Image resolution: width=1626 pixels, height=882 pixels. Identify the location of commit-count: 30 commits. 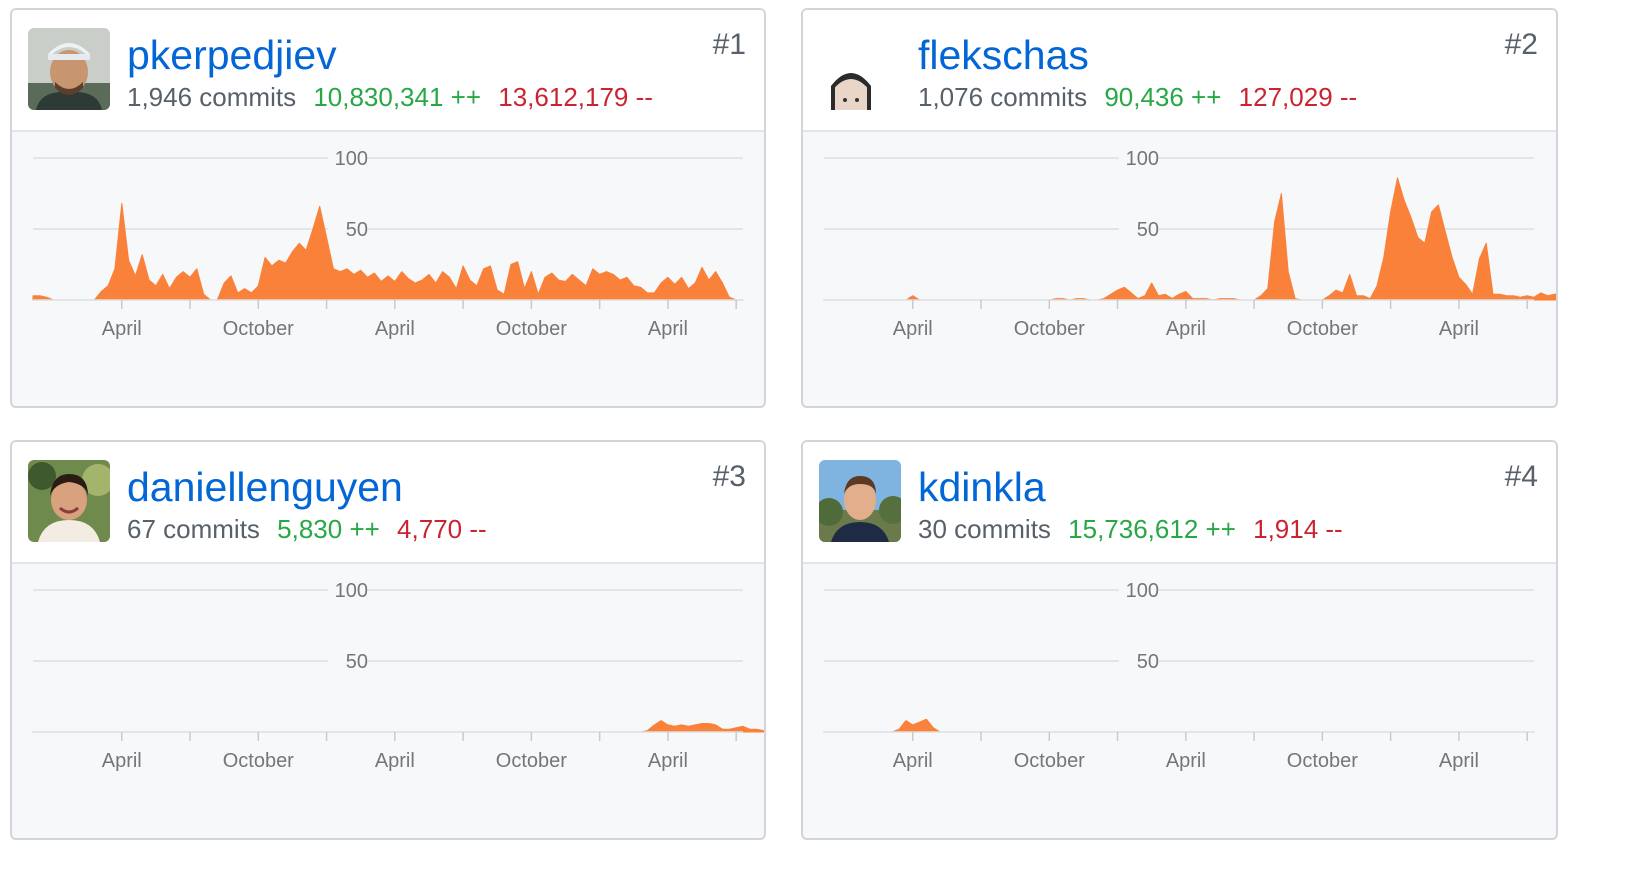
(984, 529).